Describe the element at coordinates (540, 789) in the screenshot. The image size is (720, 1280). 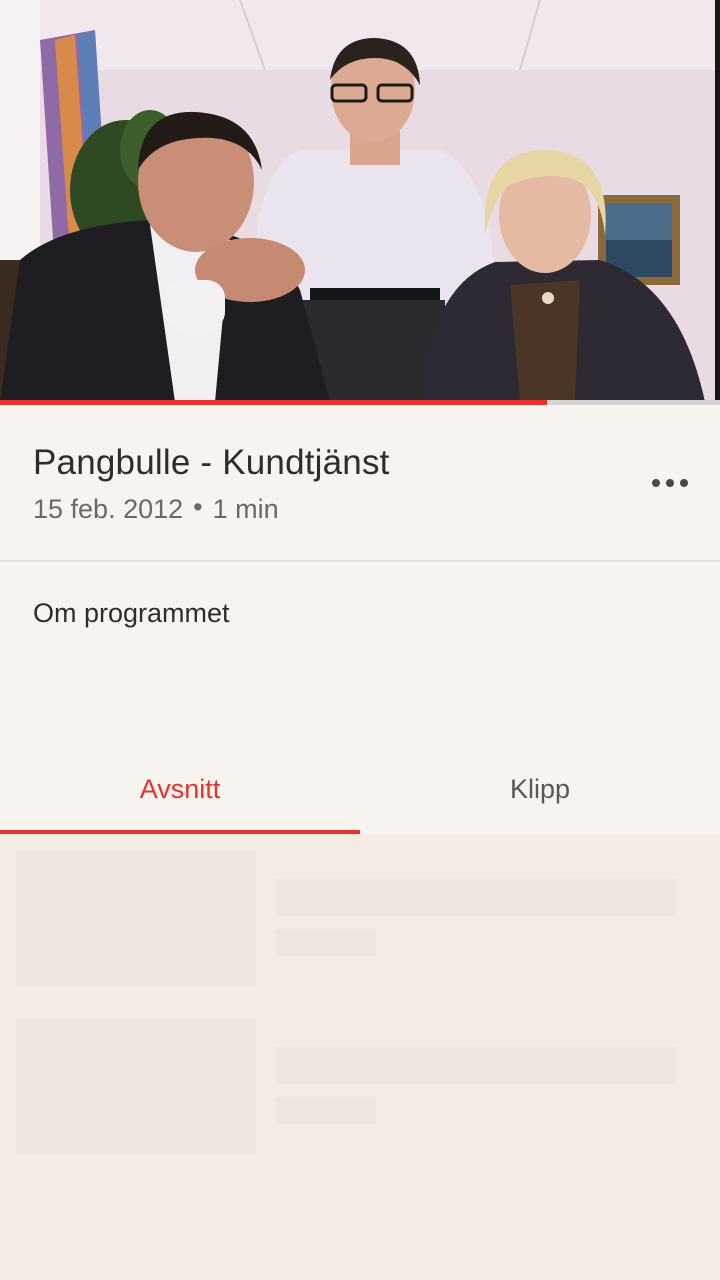
I see `tab-clips: Klipp` at that location.